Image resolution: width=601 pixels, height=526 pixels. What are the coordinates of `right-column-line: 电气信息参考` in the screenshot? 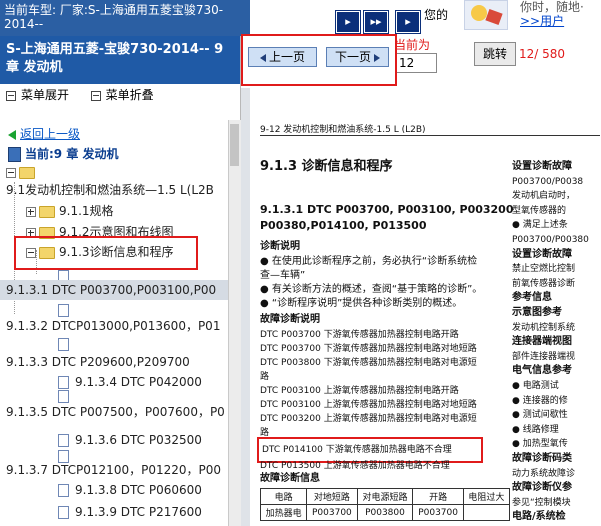 It's located at (542, 371).